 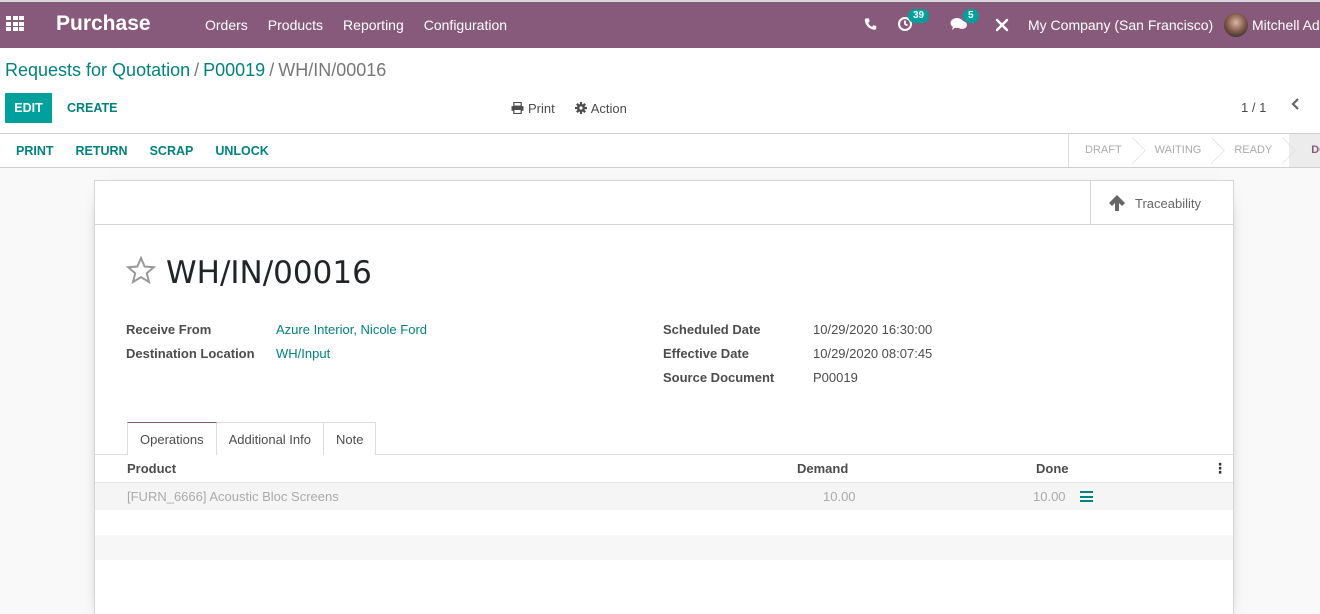 I want to click on header-buttons: PRINT RETURN SCRAP UNLOCK, so click(x=142, y=150).